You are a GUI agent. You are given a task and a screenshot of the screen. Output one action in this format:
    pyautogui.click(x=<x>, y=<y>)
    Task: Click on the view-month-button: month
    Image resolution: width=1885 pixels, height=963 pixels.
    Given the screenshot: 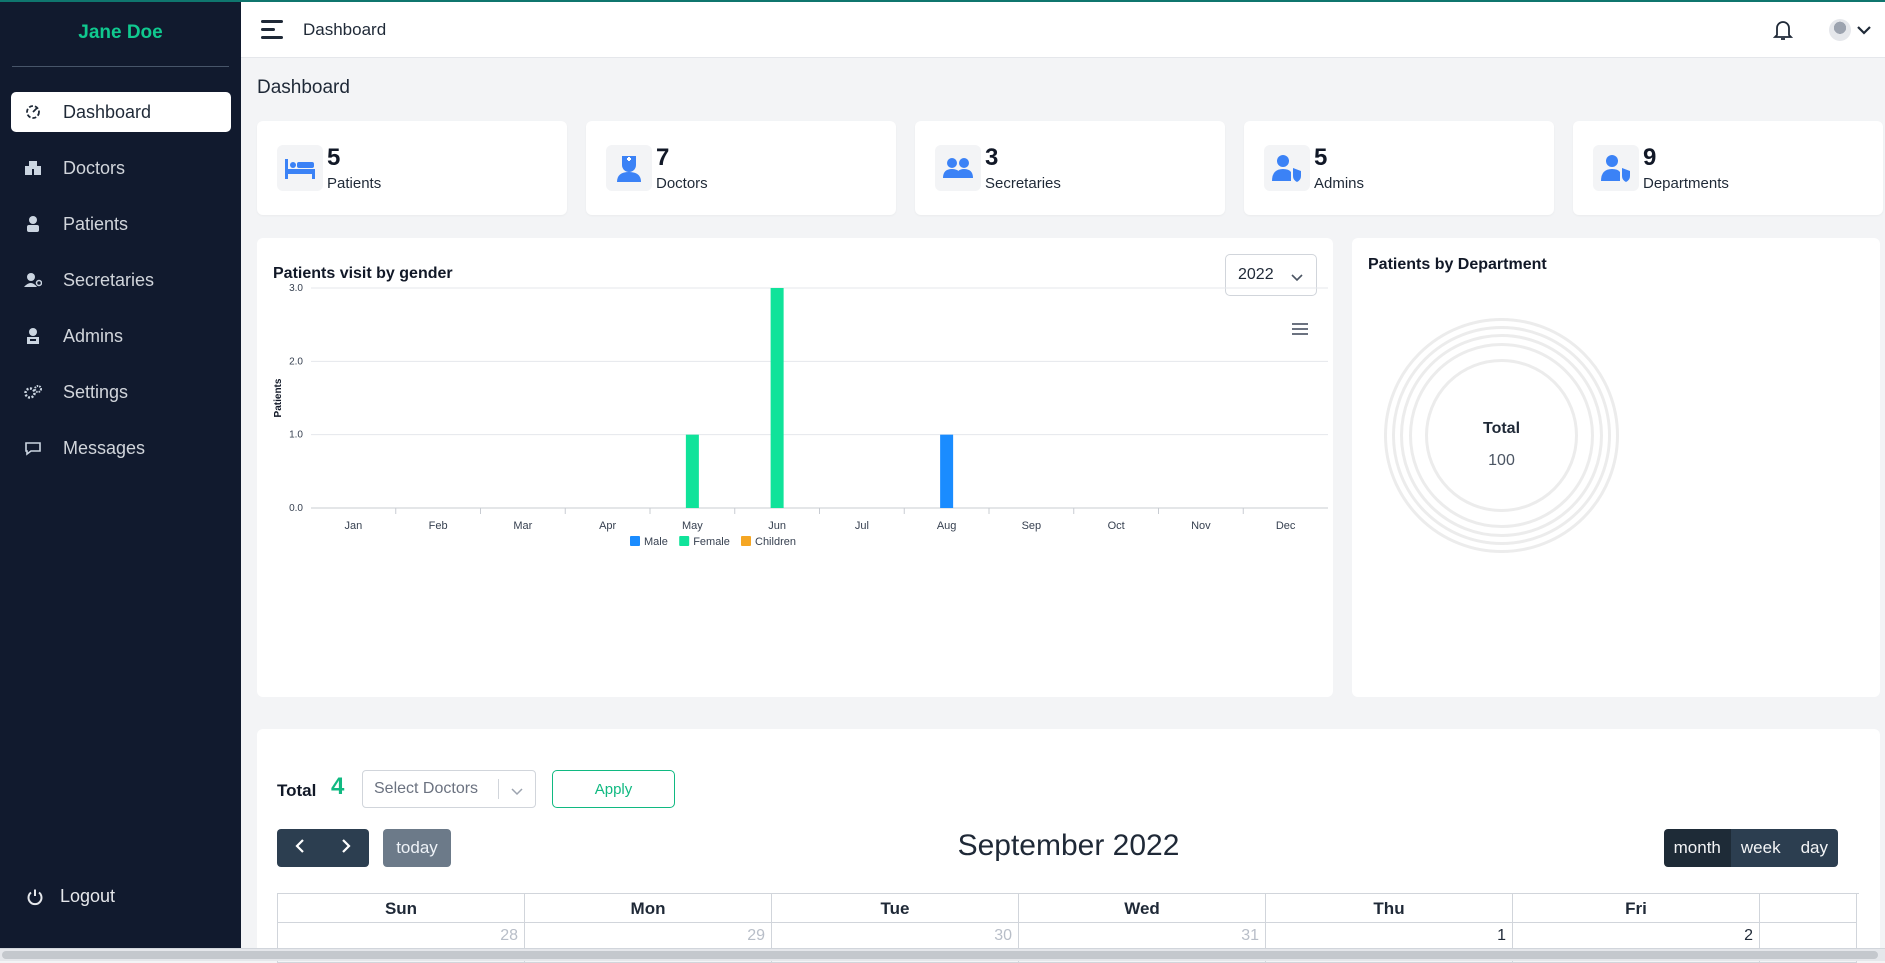 What is the action you would take?
    pyautogui.click(x=1697, y=848)
    